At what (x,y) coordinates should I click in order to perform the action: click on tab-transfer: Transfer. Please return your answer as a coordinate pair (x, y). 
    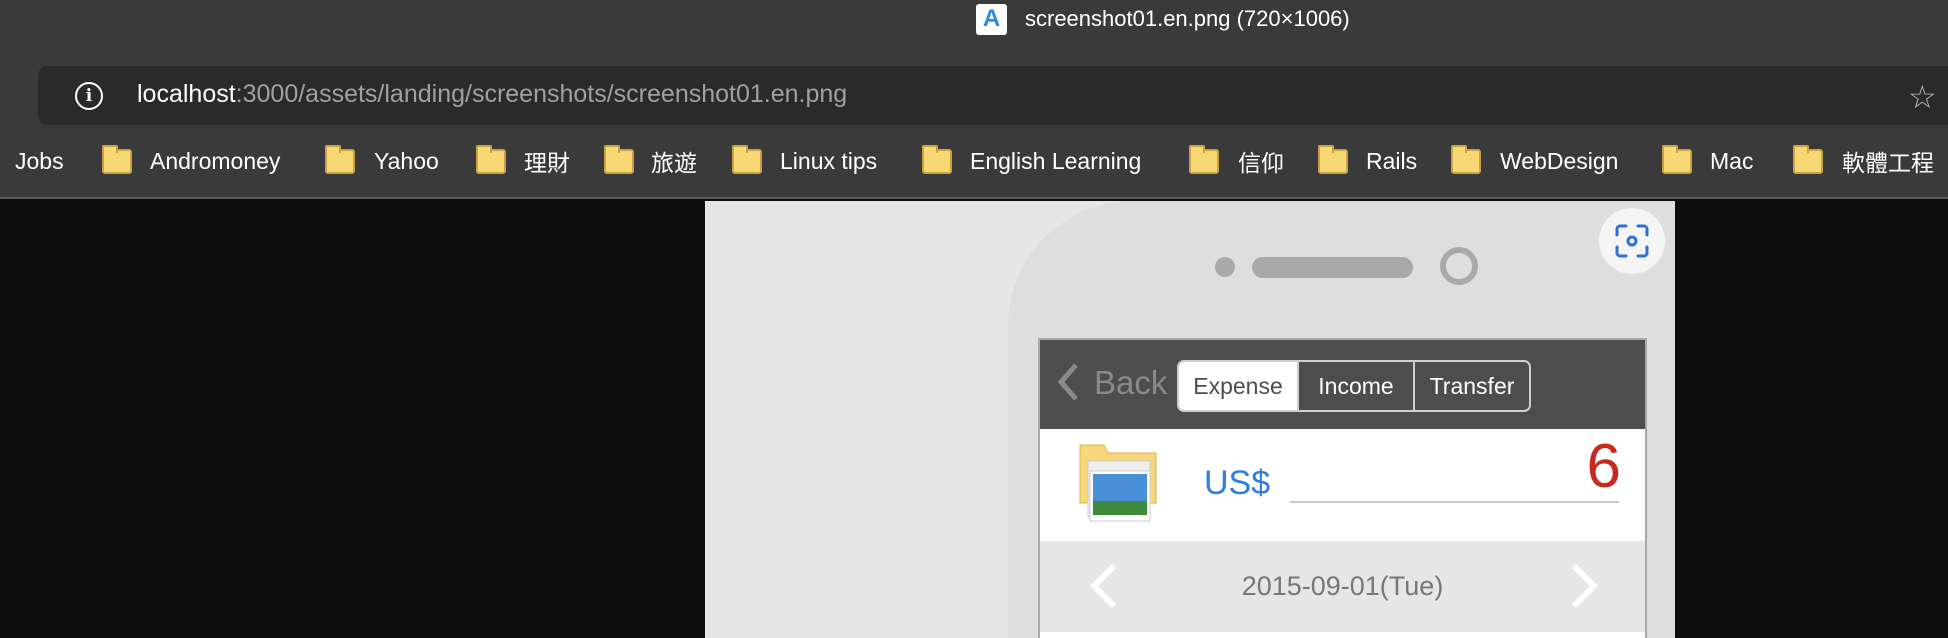
    Looking at the image, I should click on (1471, 386).